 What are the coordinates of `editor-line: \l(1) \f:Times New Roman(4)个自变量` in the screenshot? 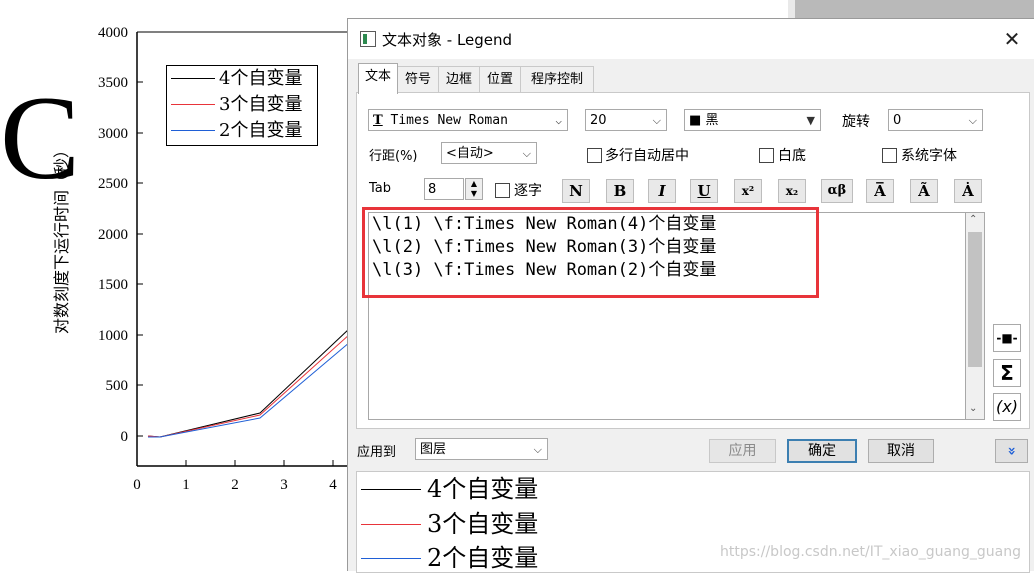 It's located at (544, 224).